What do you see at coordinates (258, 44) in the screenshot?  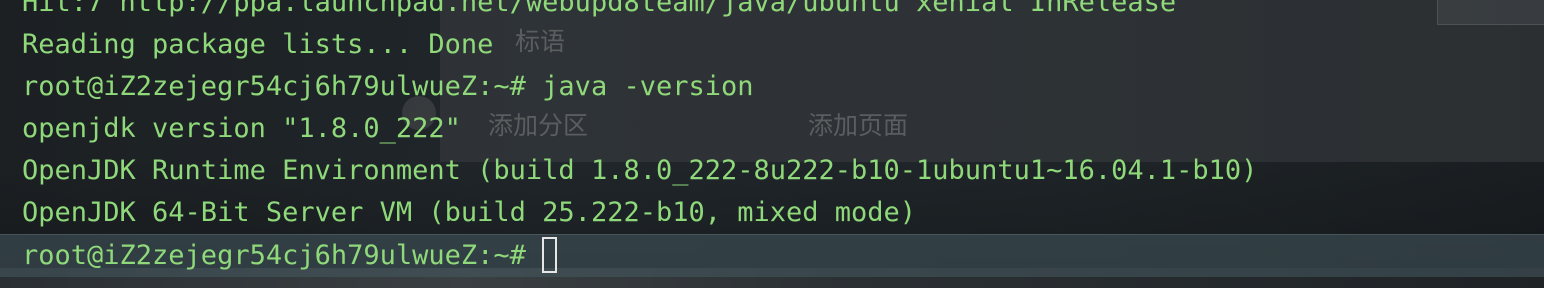 I see `terminal-line: Reading package lists... Done` at bounding box center [258, 44].